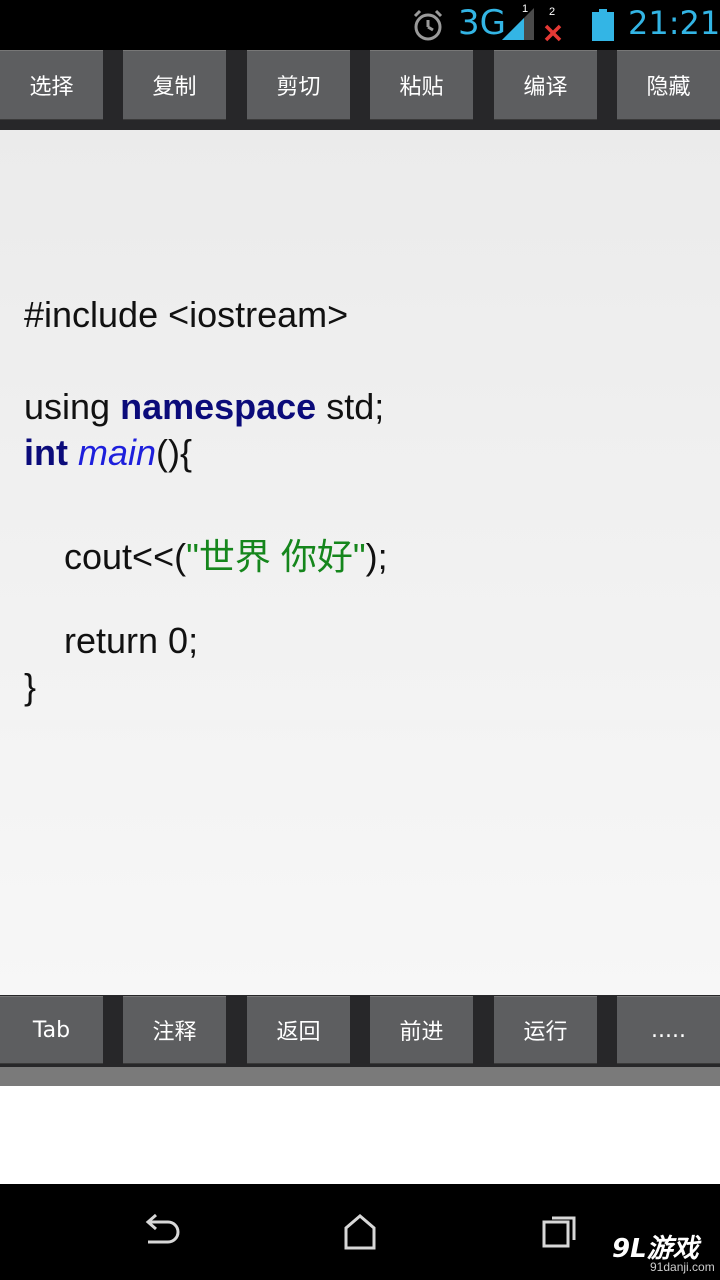  What do you see at coordinates (360, 25) in the screenshot?
I see `status-bar: 3G 1 2 21:21` at bounding box center [360, 25].